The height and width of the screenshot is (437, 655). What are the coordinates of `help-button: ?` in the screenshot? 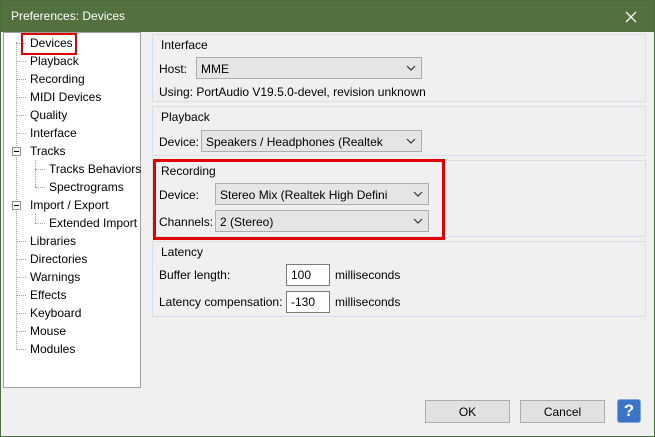 It's located at (629, 411).